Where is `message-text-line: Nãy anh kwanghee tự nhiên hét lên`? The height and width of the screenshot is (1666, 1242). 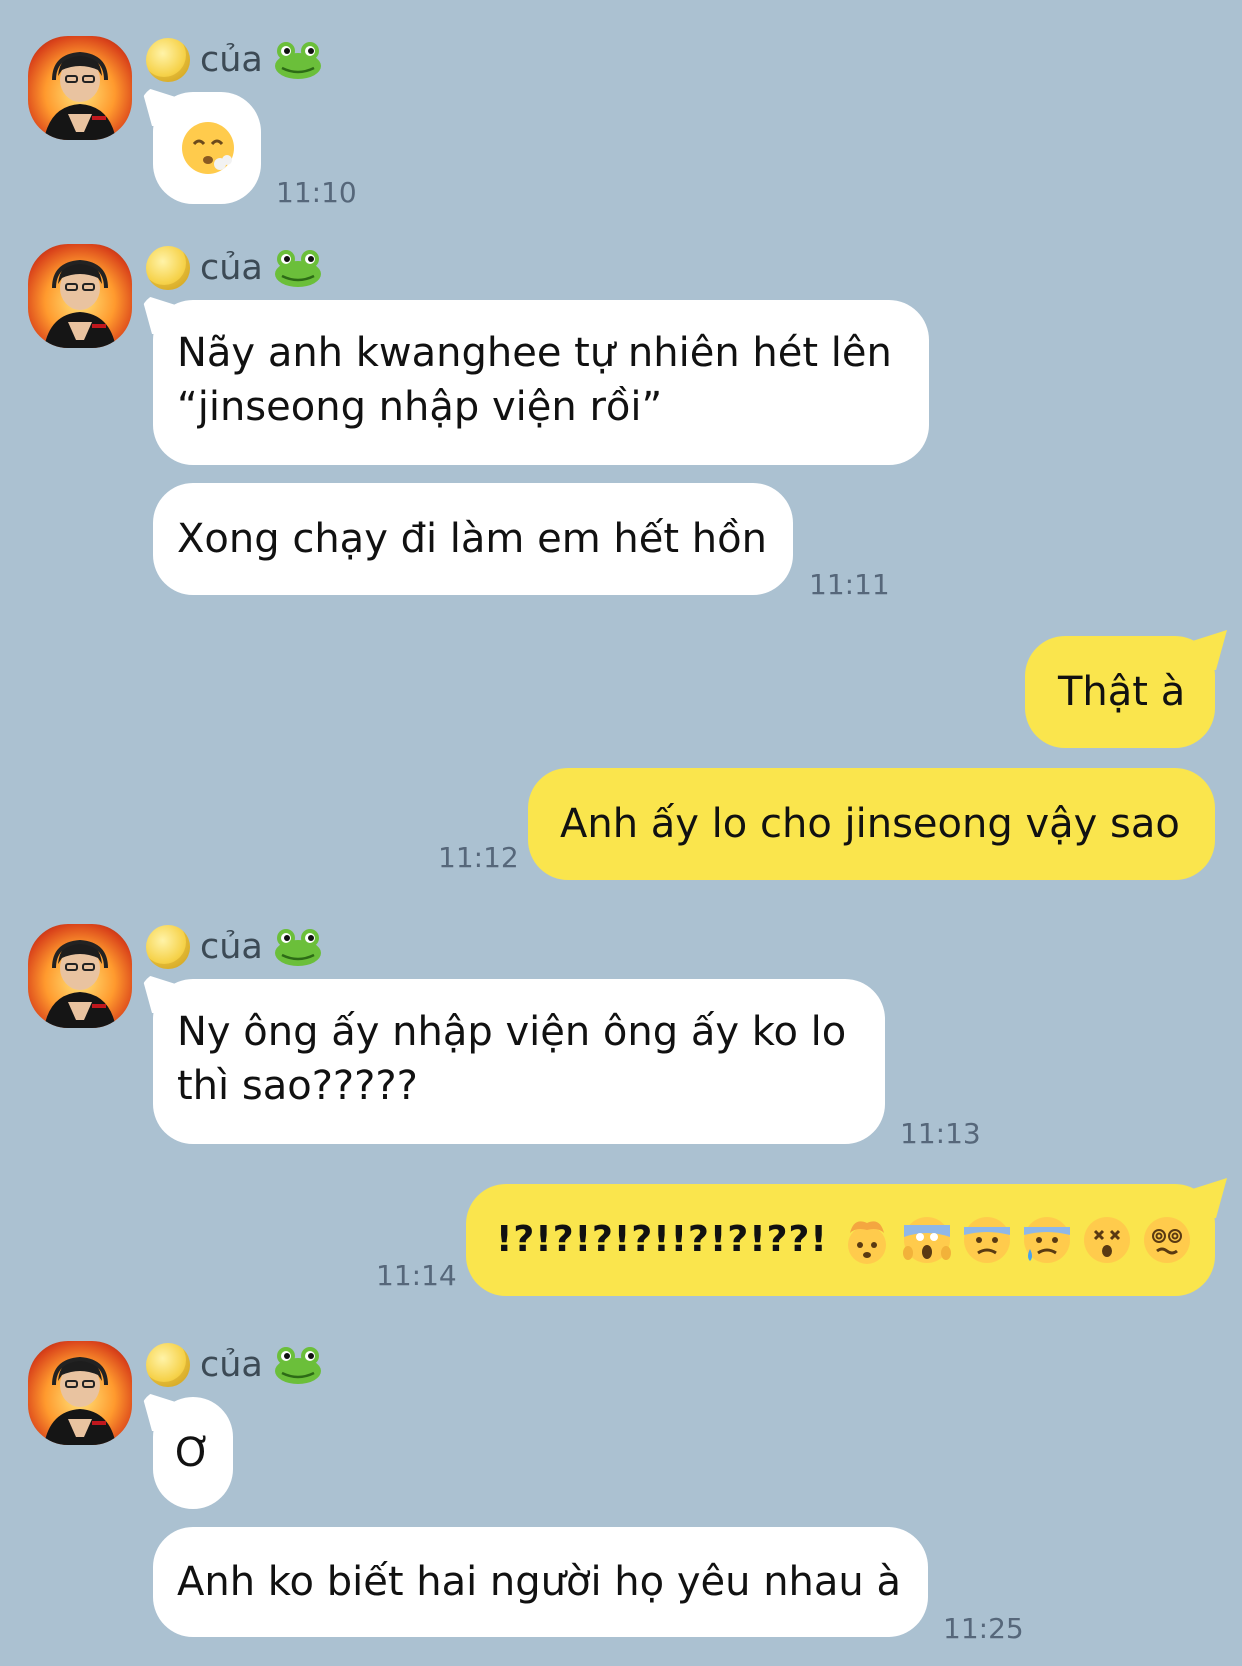
message-text-line: Nãy anh kwanghee tự nhiên hét lên is located at coordinates (534, 353).